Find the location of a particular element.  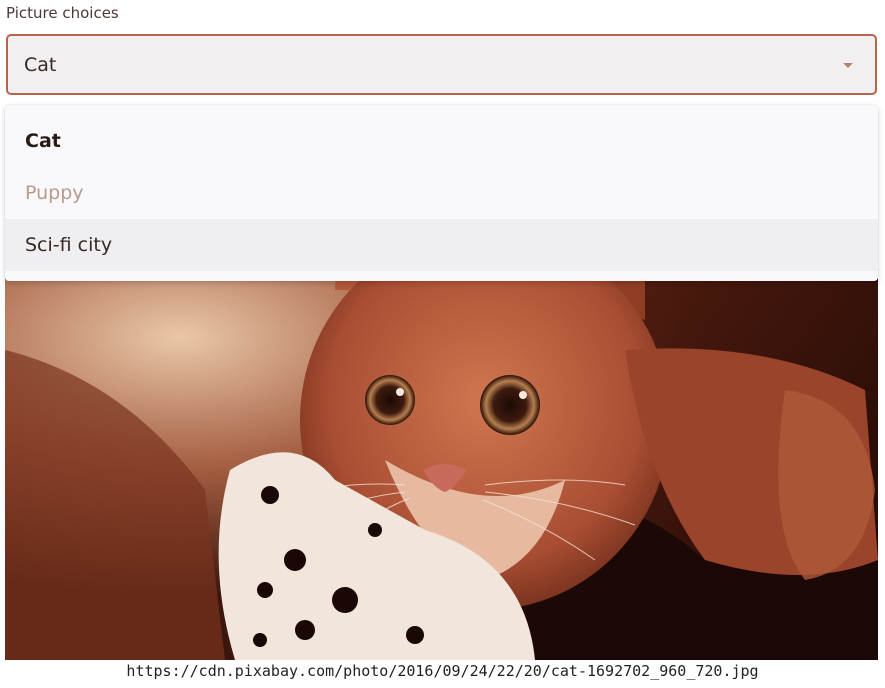

picture-select: Cat is located at coordinates (441, 64).